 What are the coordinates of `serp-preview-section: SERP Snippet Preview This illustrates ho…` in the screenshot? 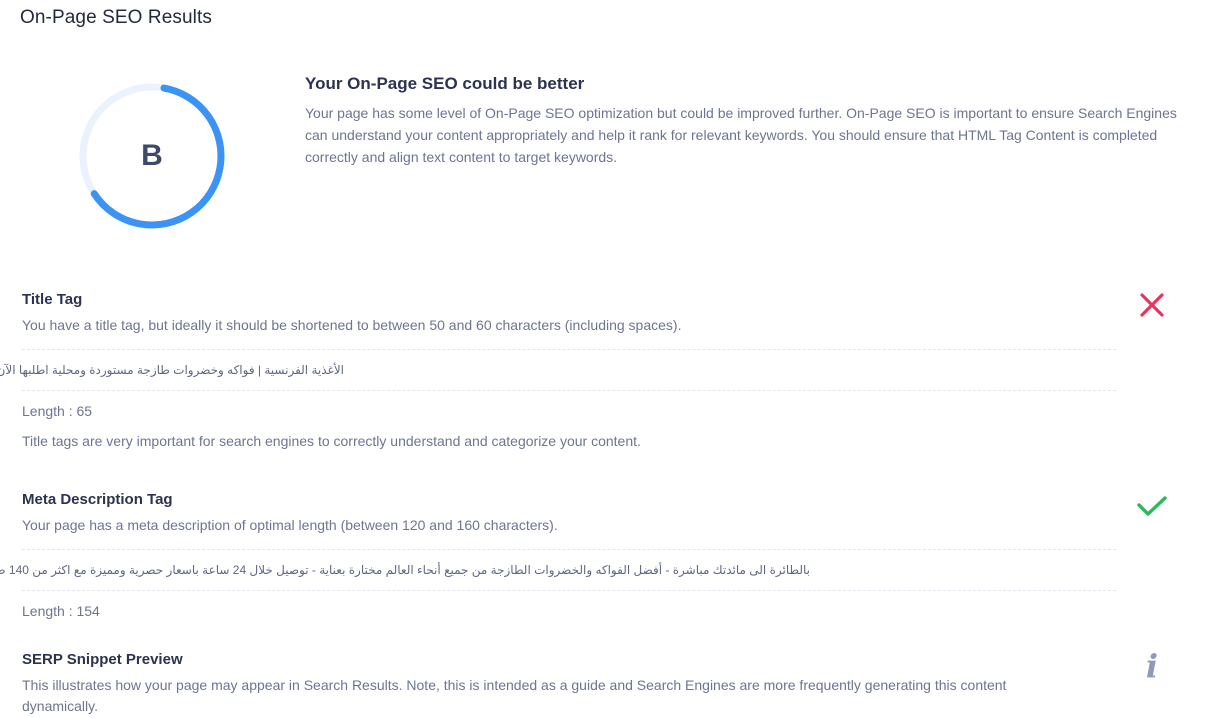 It's located at (569, 683).